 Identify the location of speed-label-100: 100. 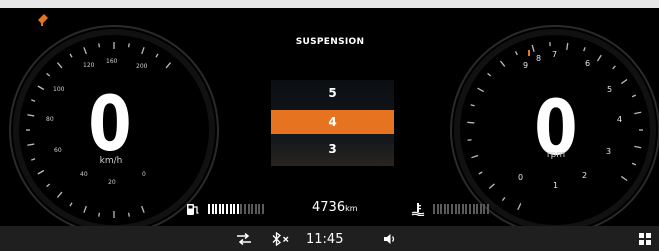
(59, 89).